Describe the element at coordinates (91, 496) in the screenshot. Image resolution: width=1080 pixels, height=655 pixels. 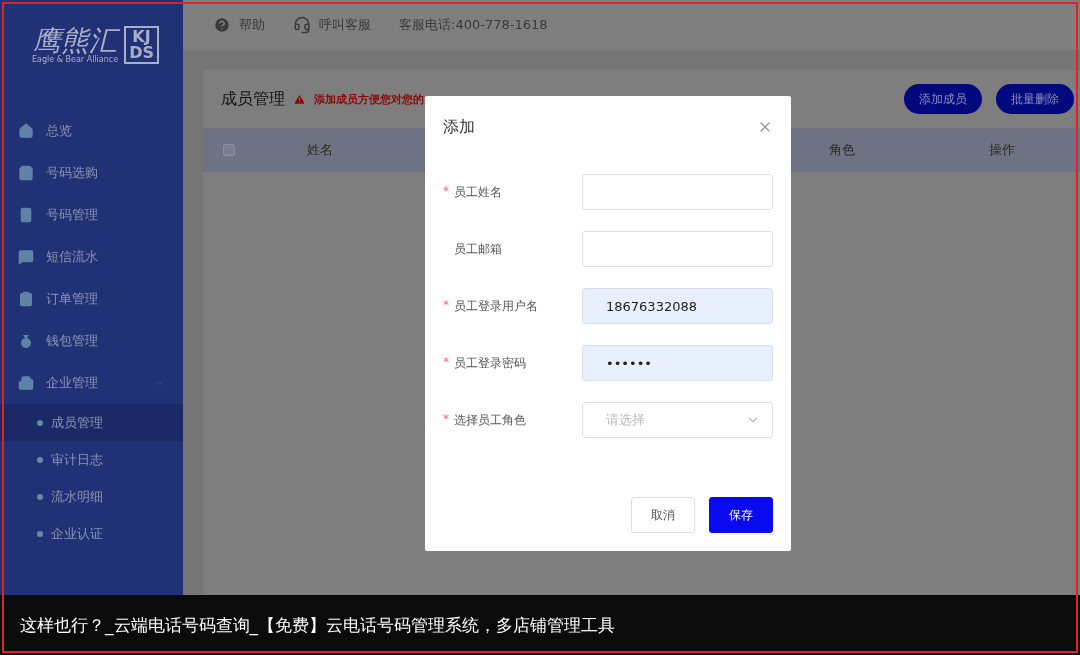
I see `submenu-item: 流水明细` at that location.